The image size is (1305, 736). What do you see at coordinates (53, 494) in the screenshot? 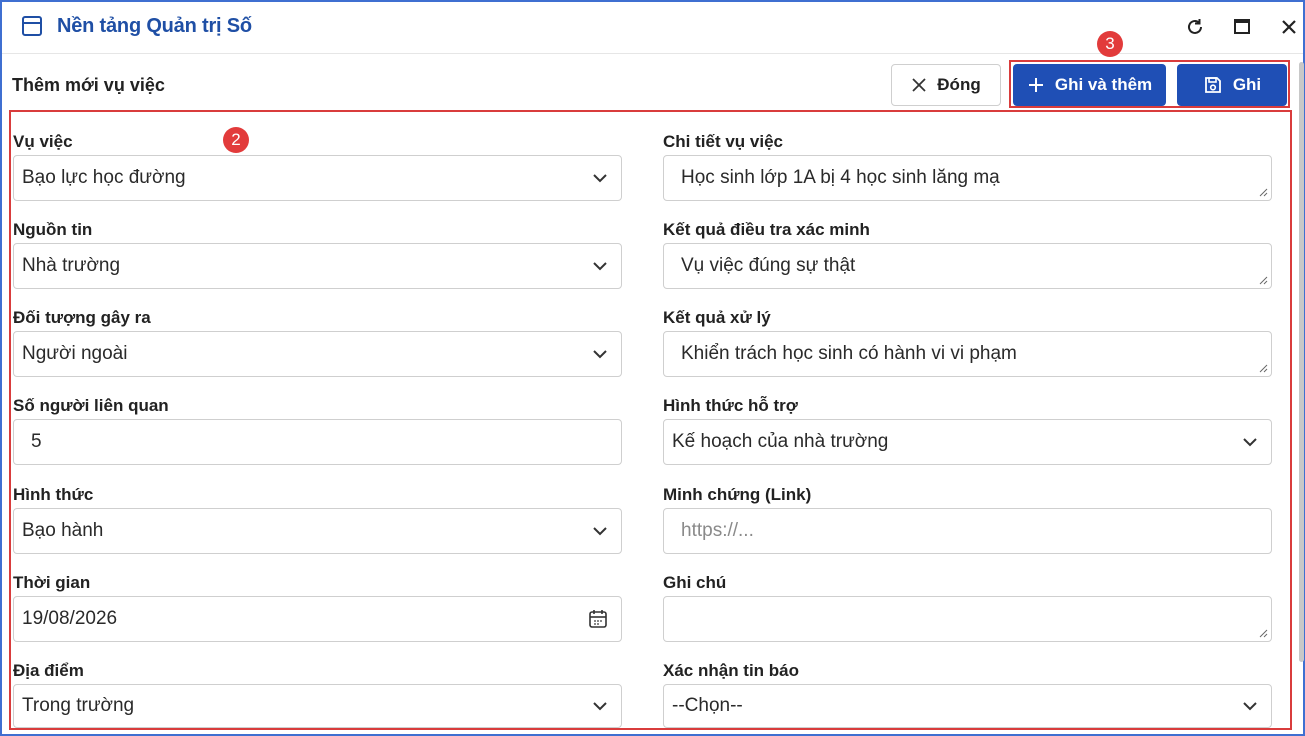
I see `form-type-label: Hình thức` at bounding box center [53, 494].